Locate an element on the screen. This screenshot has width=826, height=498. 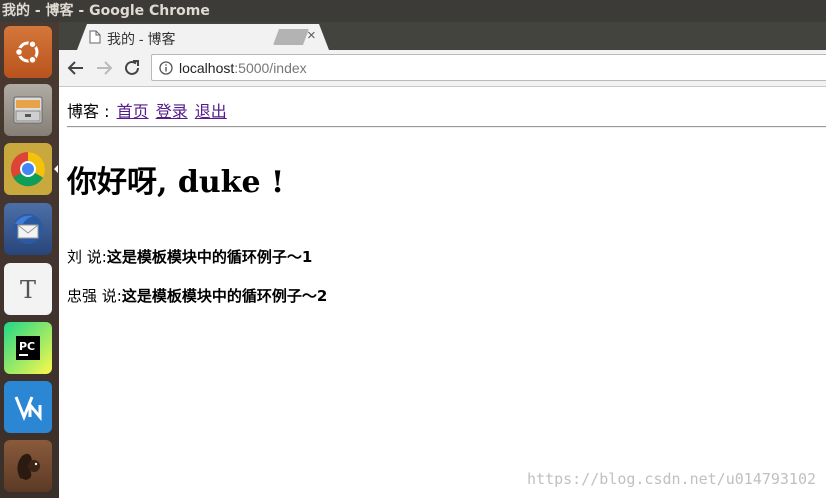
nav-link-home: 首页 is located at coordinates (133, 111).